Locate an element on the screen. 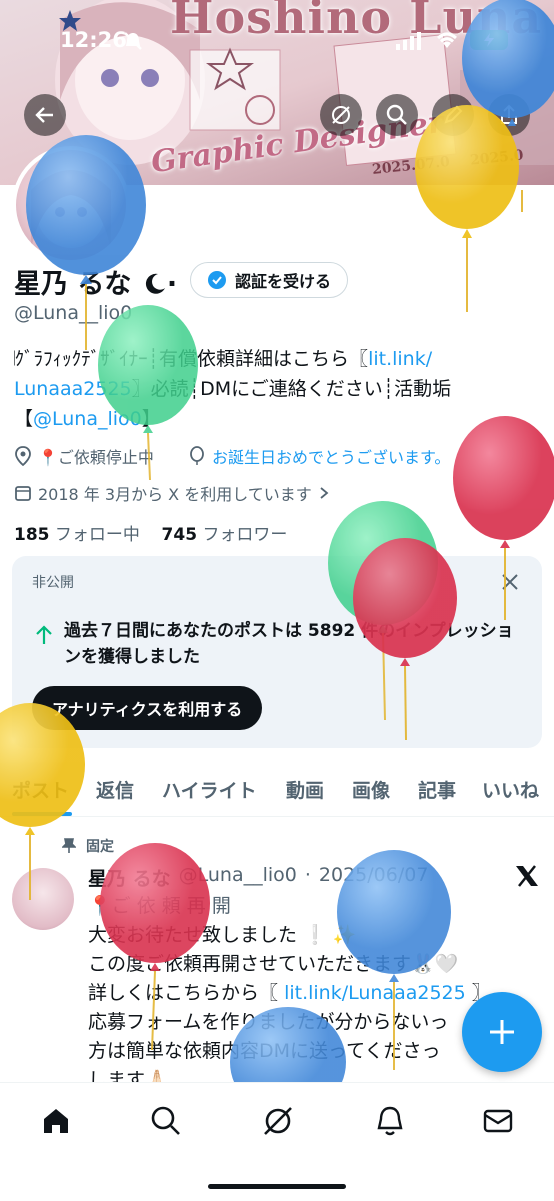 This screenshot has height=1201, width=554. plus-icon is located at coordinates (502, 1032).